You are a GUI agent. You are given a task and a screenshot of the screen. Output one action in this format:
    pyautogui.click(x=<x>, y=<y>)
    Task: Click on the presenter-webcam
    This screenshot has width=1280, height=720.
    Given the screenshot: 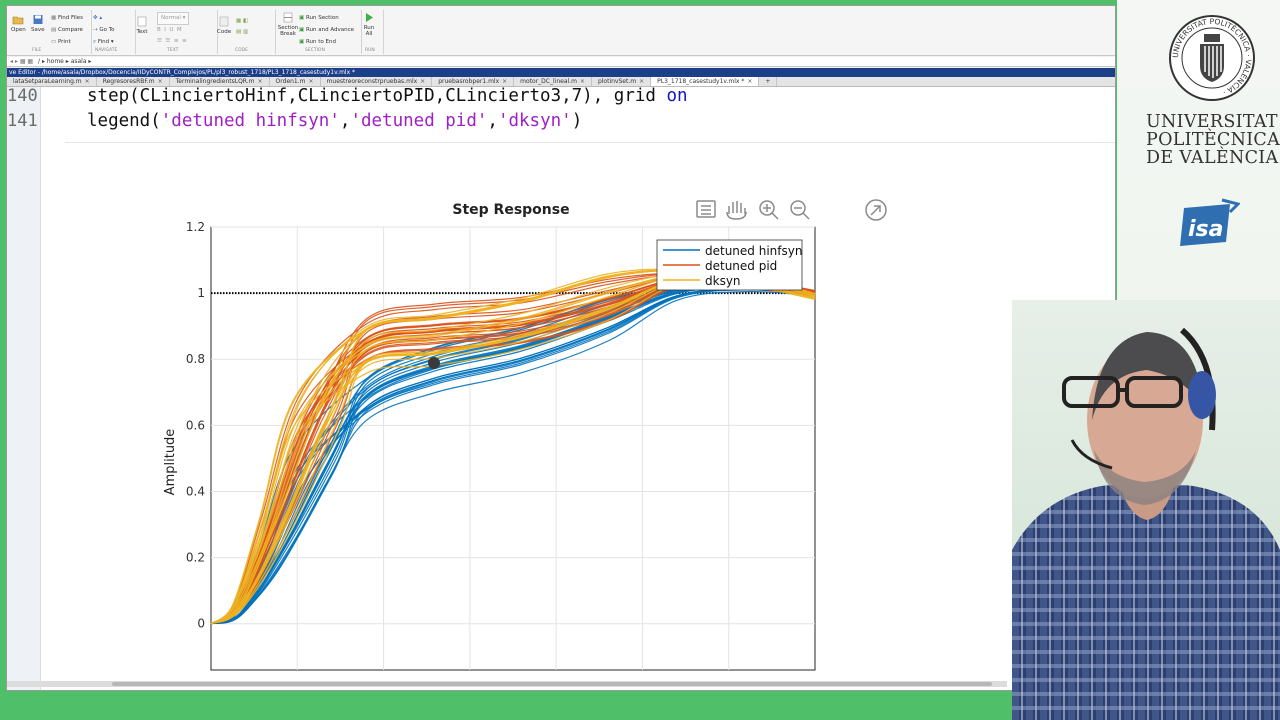 What is the action you would take?
    pyautogui.click(x=1146, y=510)
    